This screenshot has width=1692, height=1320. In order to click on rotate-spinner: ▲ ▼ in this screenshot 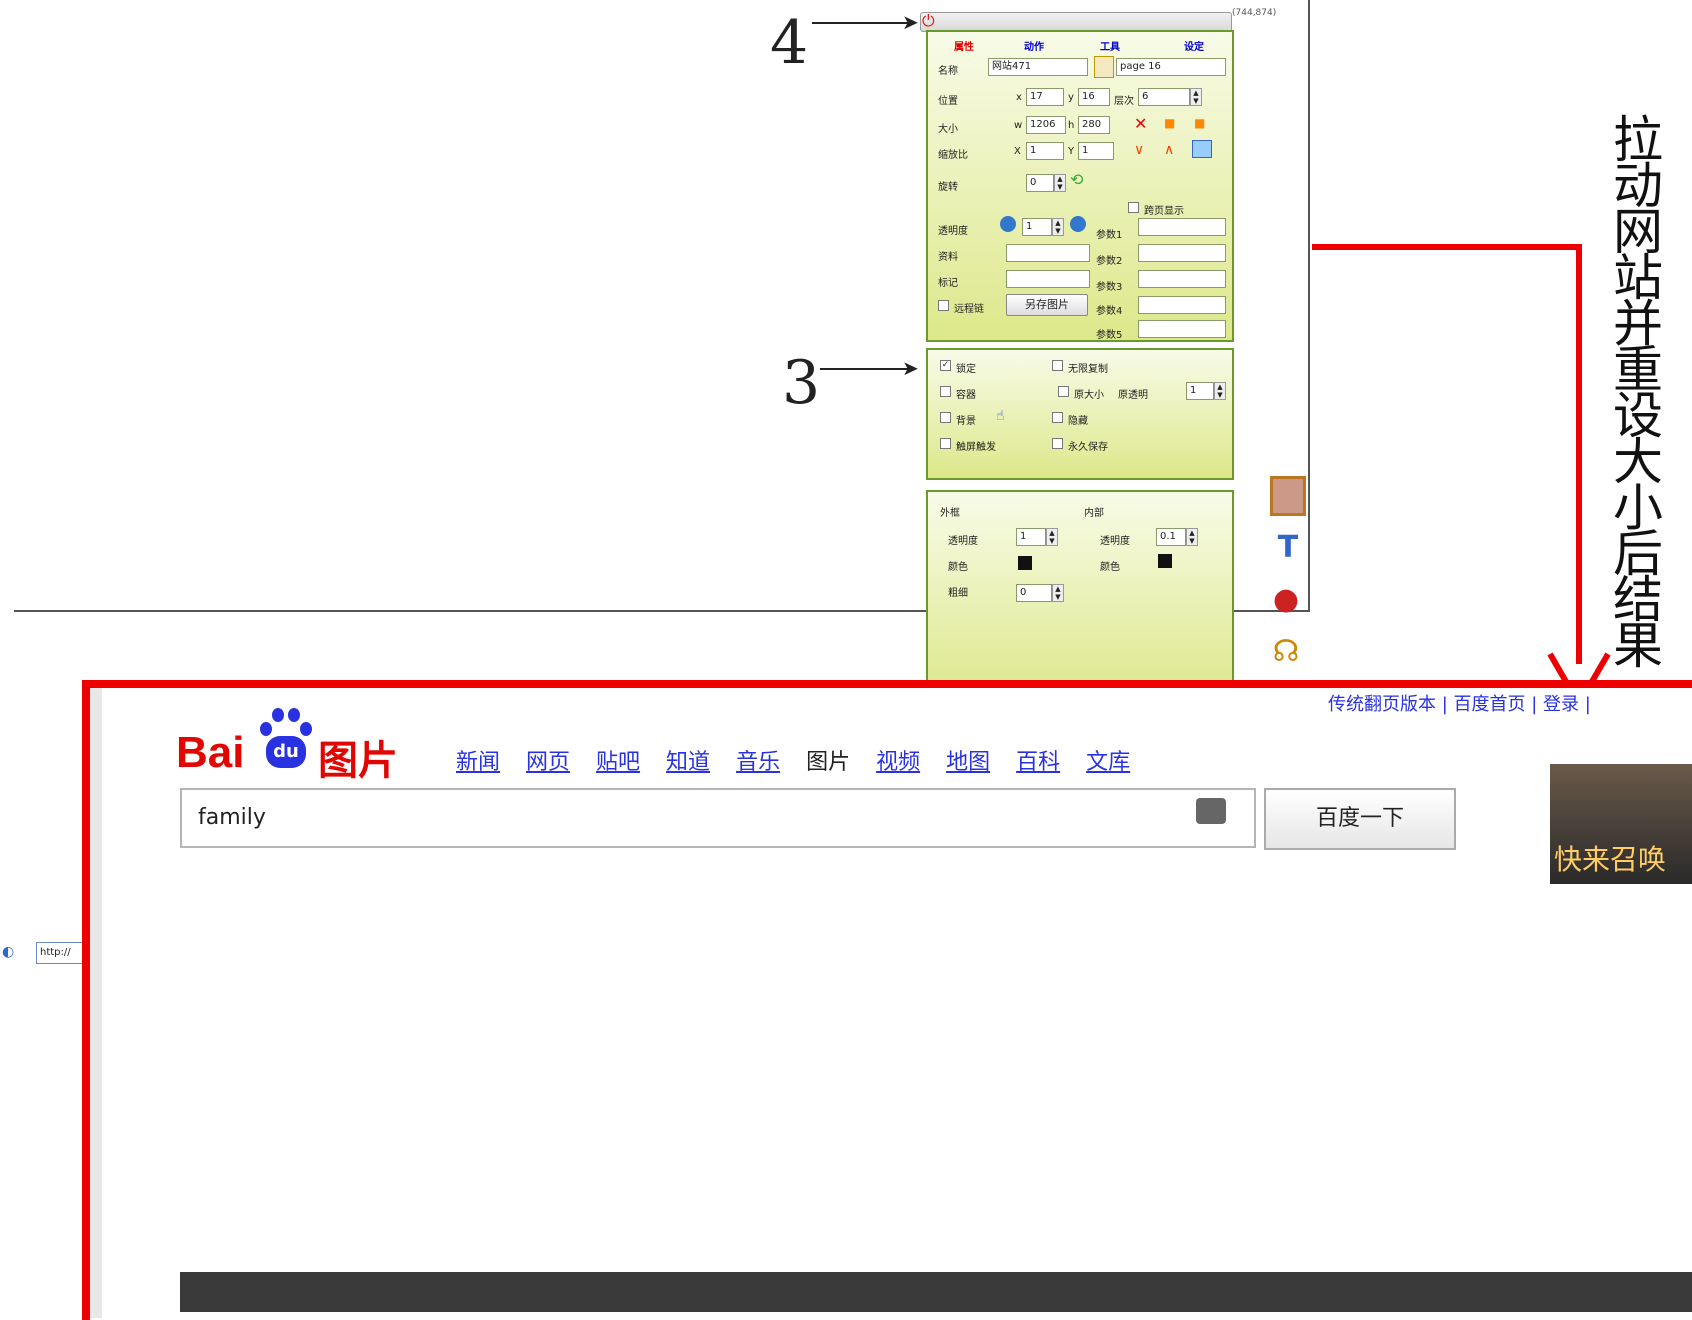, I will do `click(1060, 183)`.